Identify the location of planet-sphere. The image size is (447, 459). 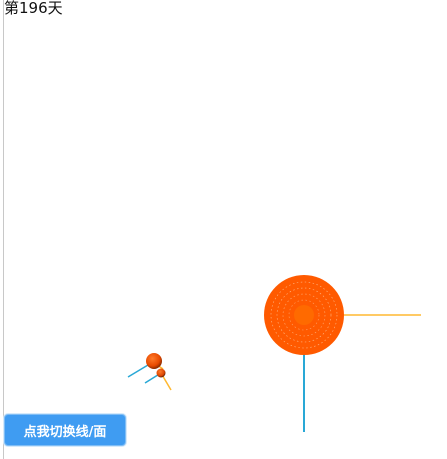
(154, 361).